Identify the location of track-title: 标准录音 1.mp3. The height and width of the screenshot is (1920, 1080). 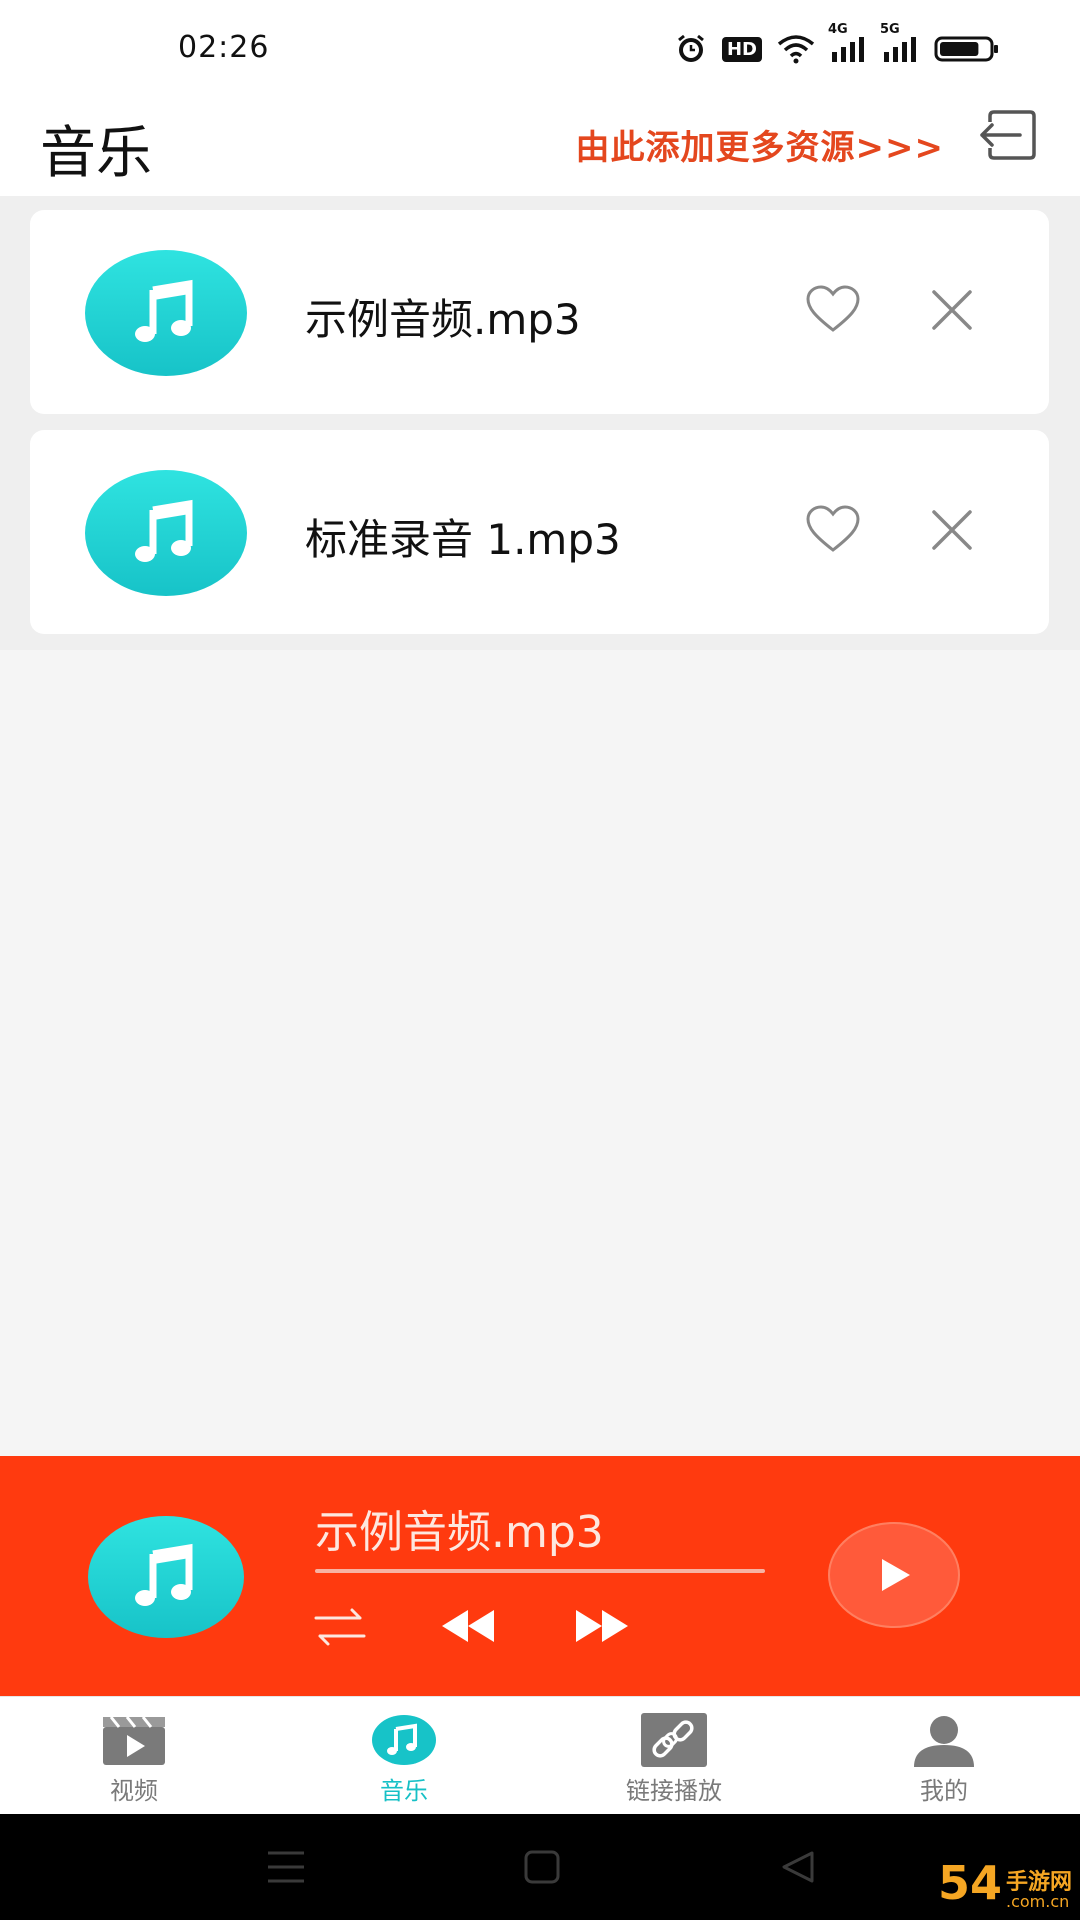
(463, 539).